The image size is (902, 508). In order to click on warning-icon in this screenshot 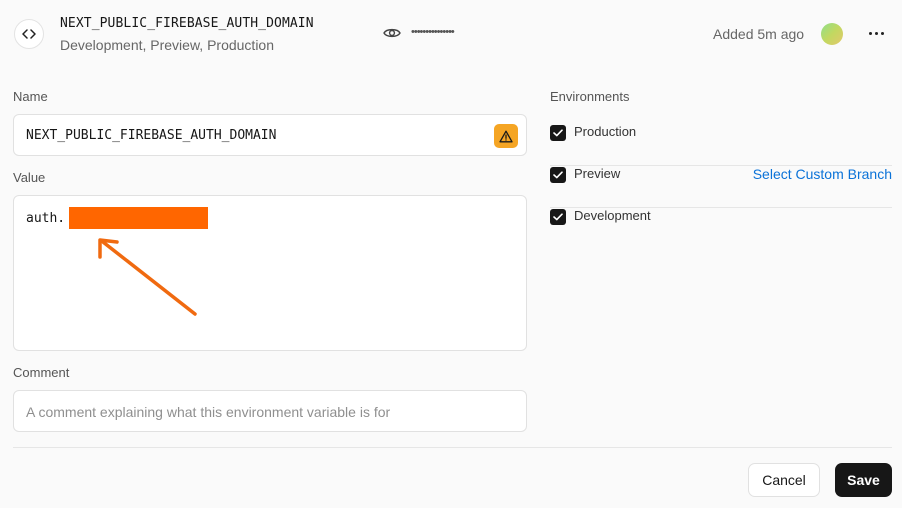, I will do `click(506, 136)`.